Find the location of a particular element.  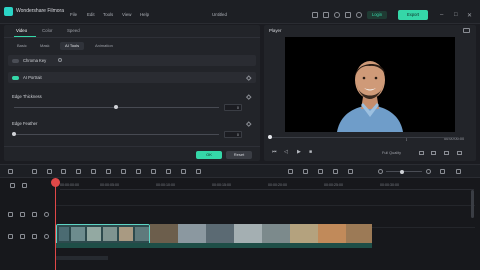

prev-frame-icon: ⏮ is located at coordinates (274, 152).